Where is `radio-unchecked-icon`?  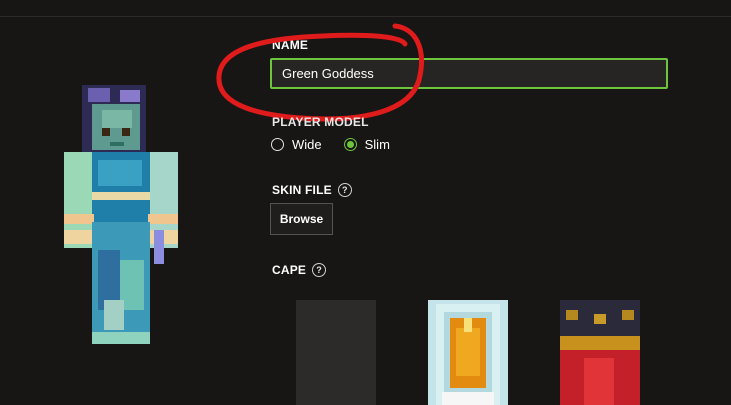
radio-unchecked-icon is located at coordinates (277, 144).